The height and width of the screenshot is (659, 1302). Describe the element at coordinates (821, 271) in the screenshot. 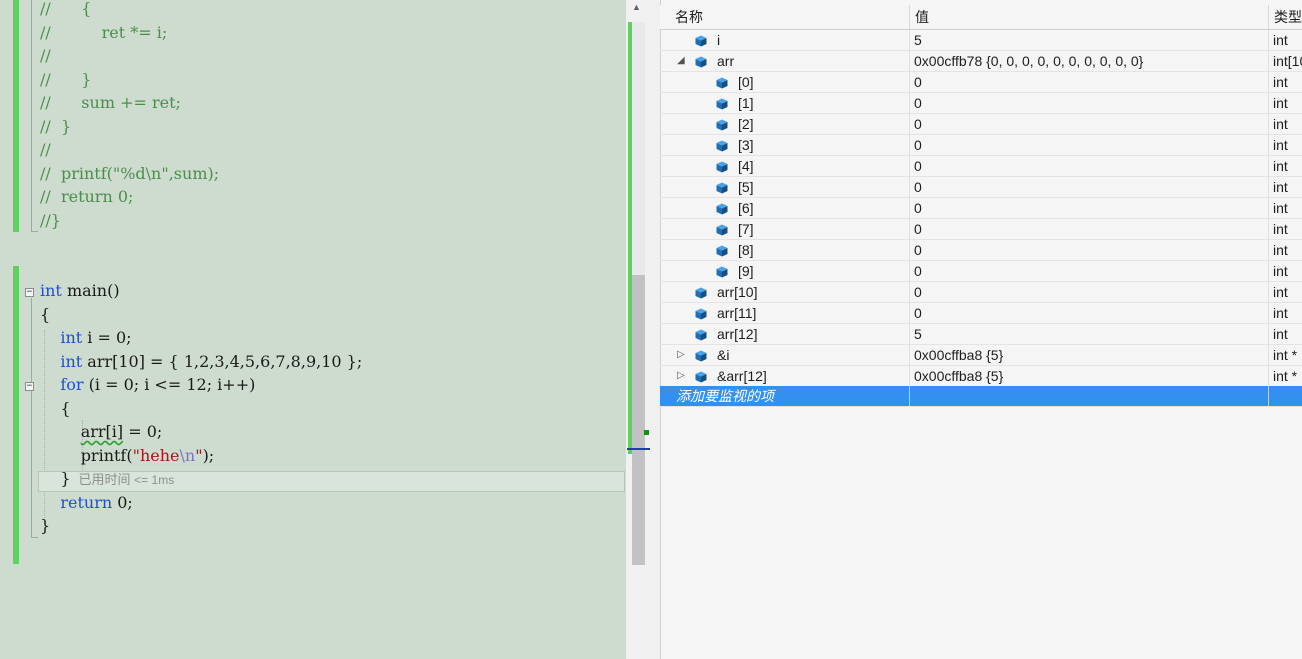

I see `watch-name: [9]` at that location.